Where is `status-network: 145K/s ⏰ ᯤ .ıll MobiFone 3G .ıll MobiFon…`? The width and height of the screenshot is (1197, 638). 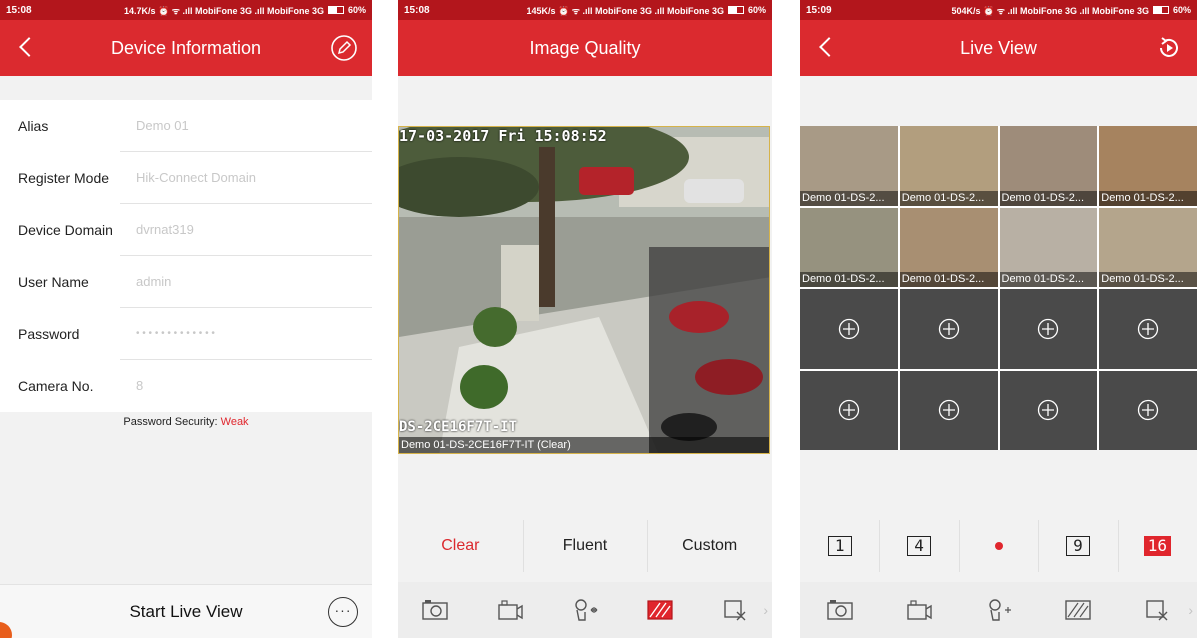 status-network: 145K/s ⏰ ᯤ .ıll MobiFone 3G .ıll MobiFon… is located at coordinates (625, 10).